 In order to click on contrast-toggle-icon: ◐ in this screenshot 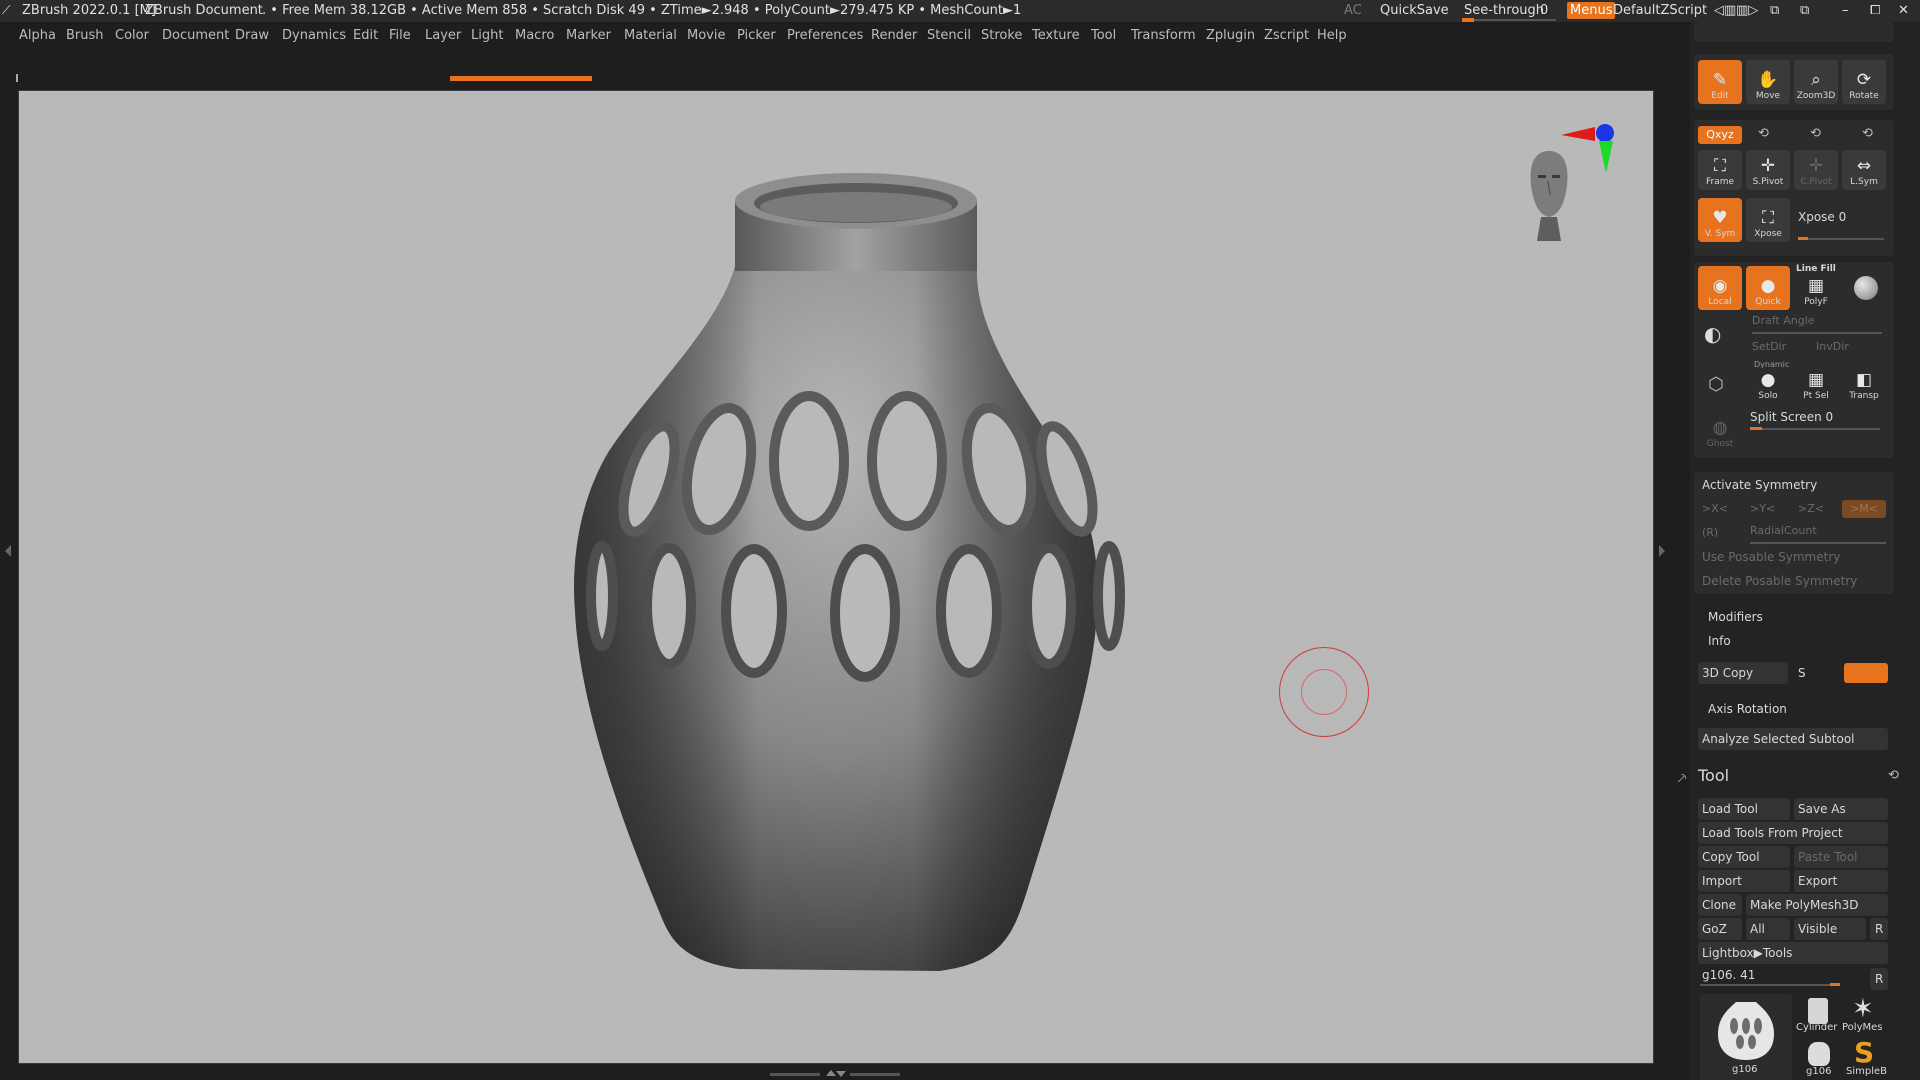, I will do `click(1712, 334)`.